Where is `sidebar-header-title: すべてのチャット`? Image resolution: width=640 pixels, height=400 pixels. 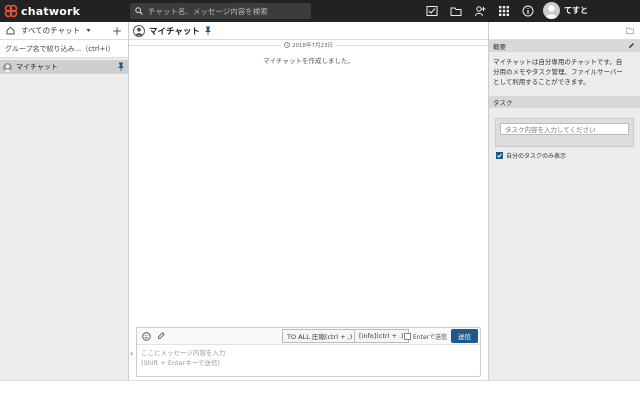
sidebar-header-title: すべてのチャット is located at coordinates (51, 30).